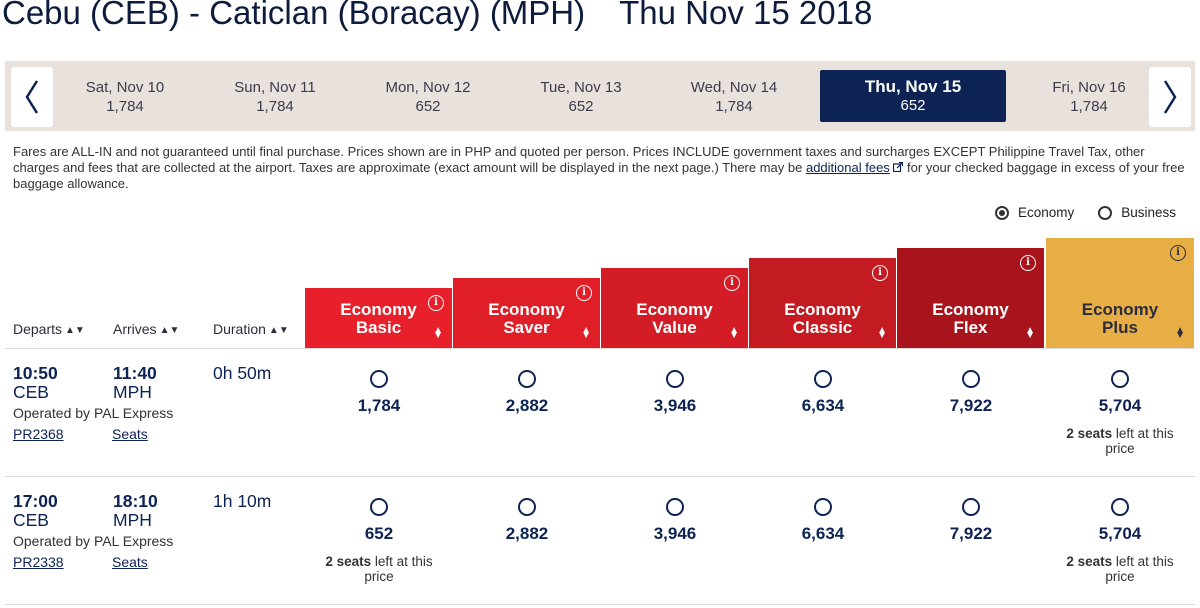  Describe the element at coordinates (38, 434) in the screenshot. I see `flight-number-link: PR2368` at that location.